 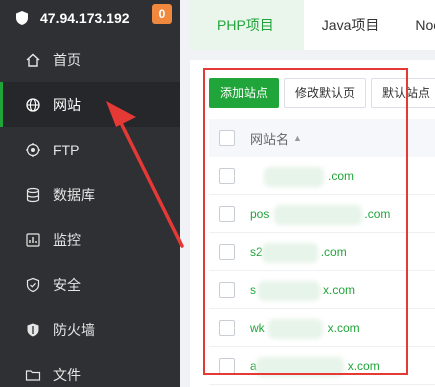 I want to click on table-row: .com, so click(x=322, y=176).